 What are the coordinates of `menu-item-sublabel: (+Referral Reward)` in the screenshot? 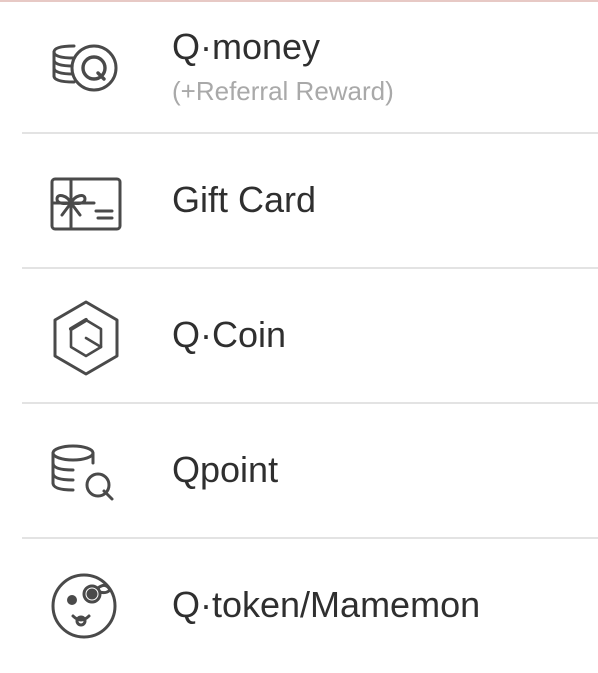 It's located at (283, 91).